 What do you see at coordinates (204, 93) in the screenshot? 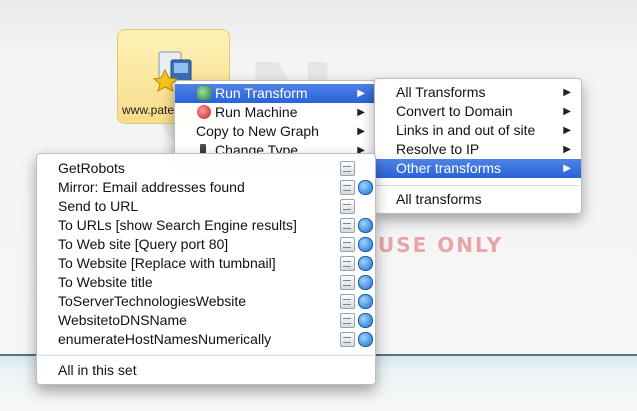
I see `run-transform-icon` at bounding box center [204, 93].